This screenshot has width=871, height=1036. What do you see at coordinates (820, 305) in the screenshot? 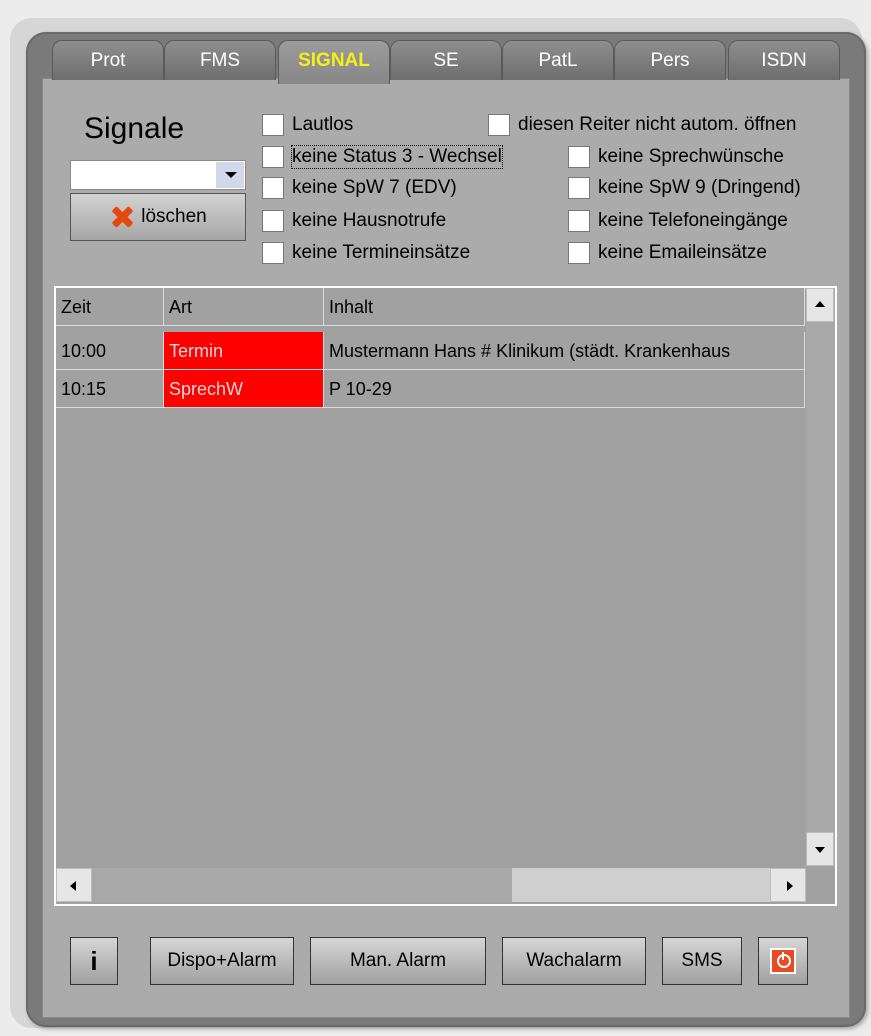
I see `scroll-up-arrow-icon` at bounding box center [820, 305].